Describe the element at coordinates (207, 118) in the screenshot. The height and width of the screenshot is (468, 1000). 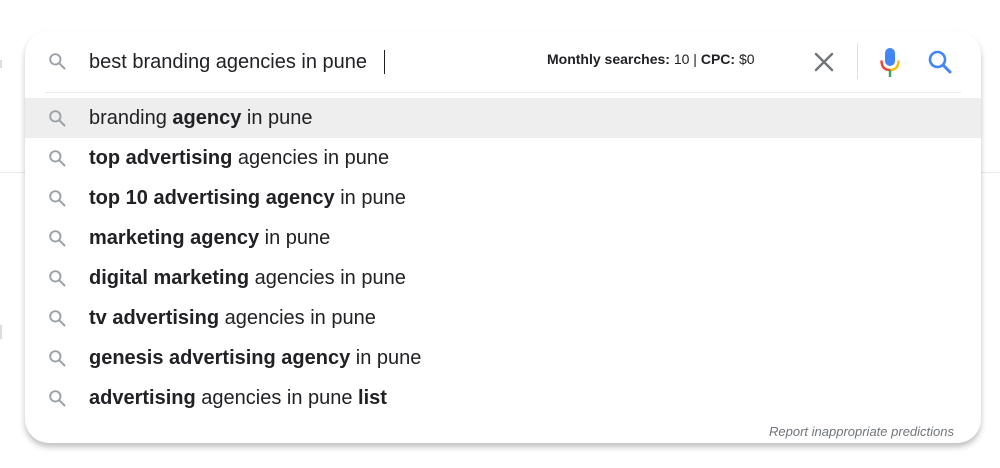
I see `suggestion-text-bold: agency` at that location.